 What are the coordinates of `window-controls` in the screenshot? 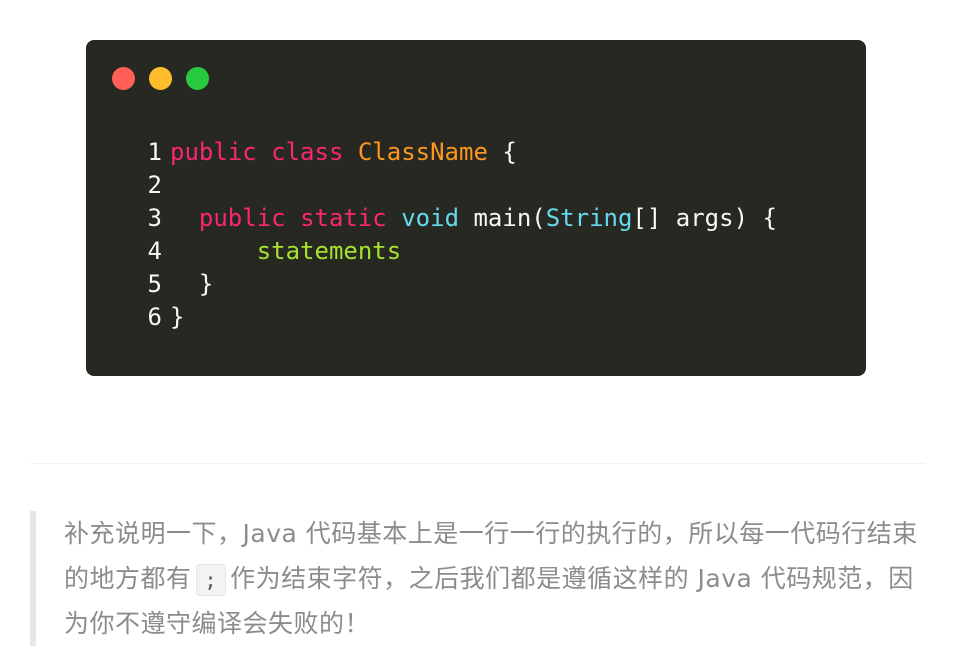 It's located at (160, 78).